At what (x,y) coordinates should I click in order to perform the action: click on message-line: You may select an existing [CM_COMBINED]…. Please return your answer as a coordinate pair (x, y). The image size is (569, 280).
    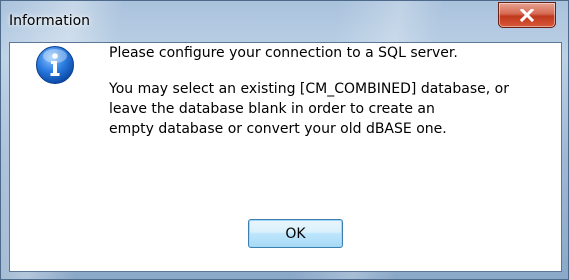
    Looking at the image, I should click on (309, 89).